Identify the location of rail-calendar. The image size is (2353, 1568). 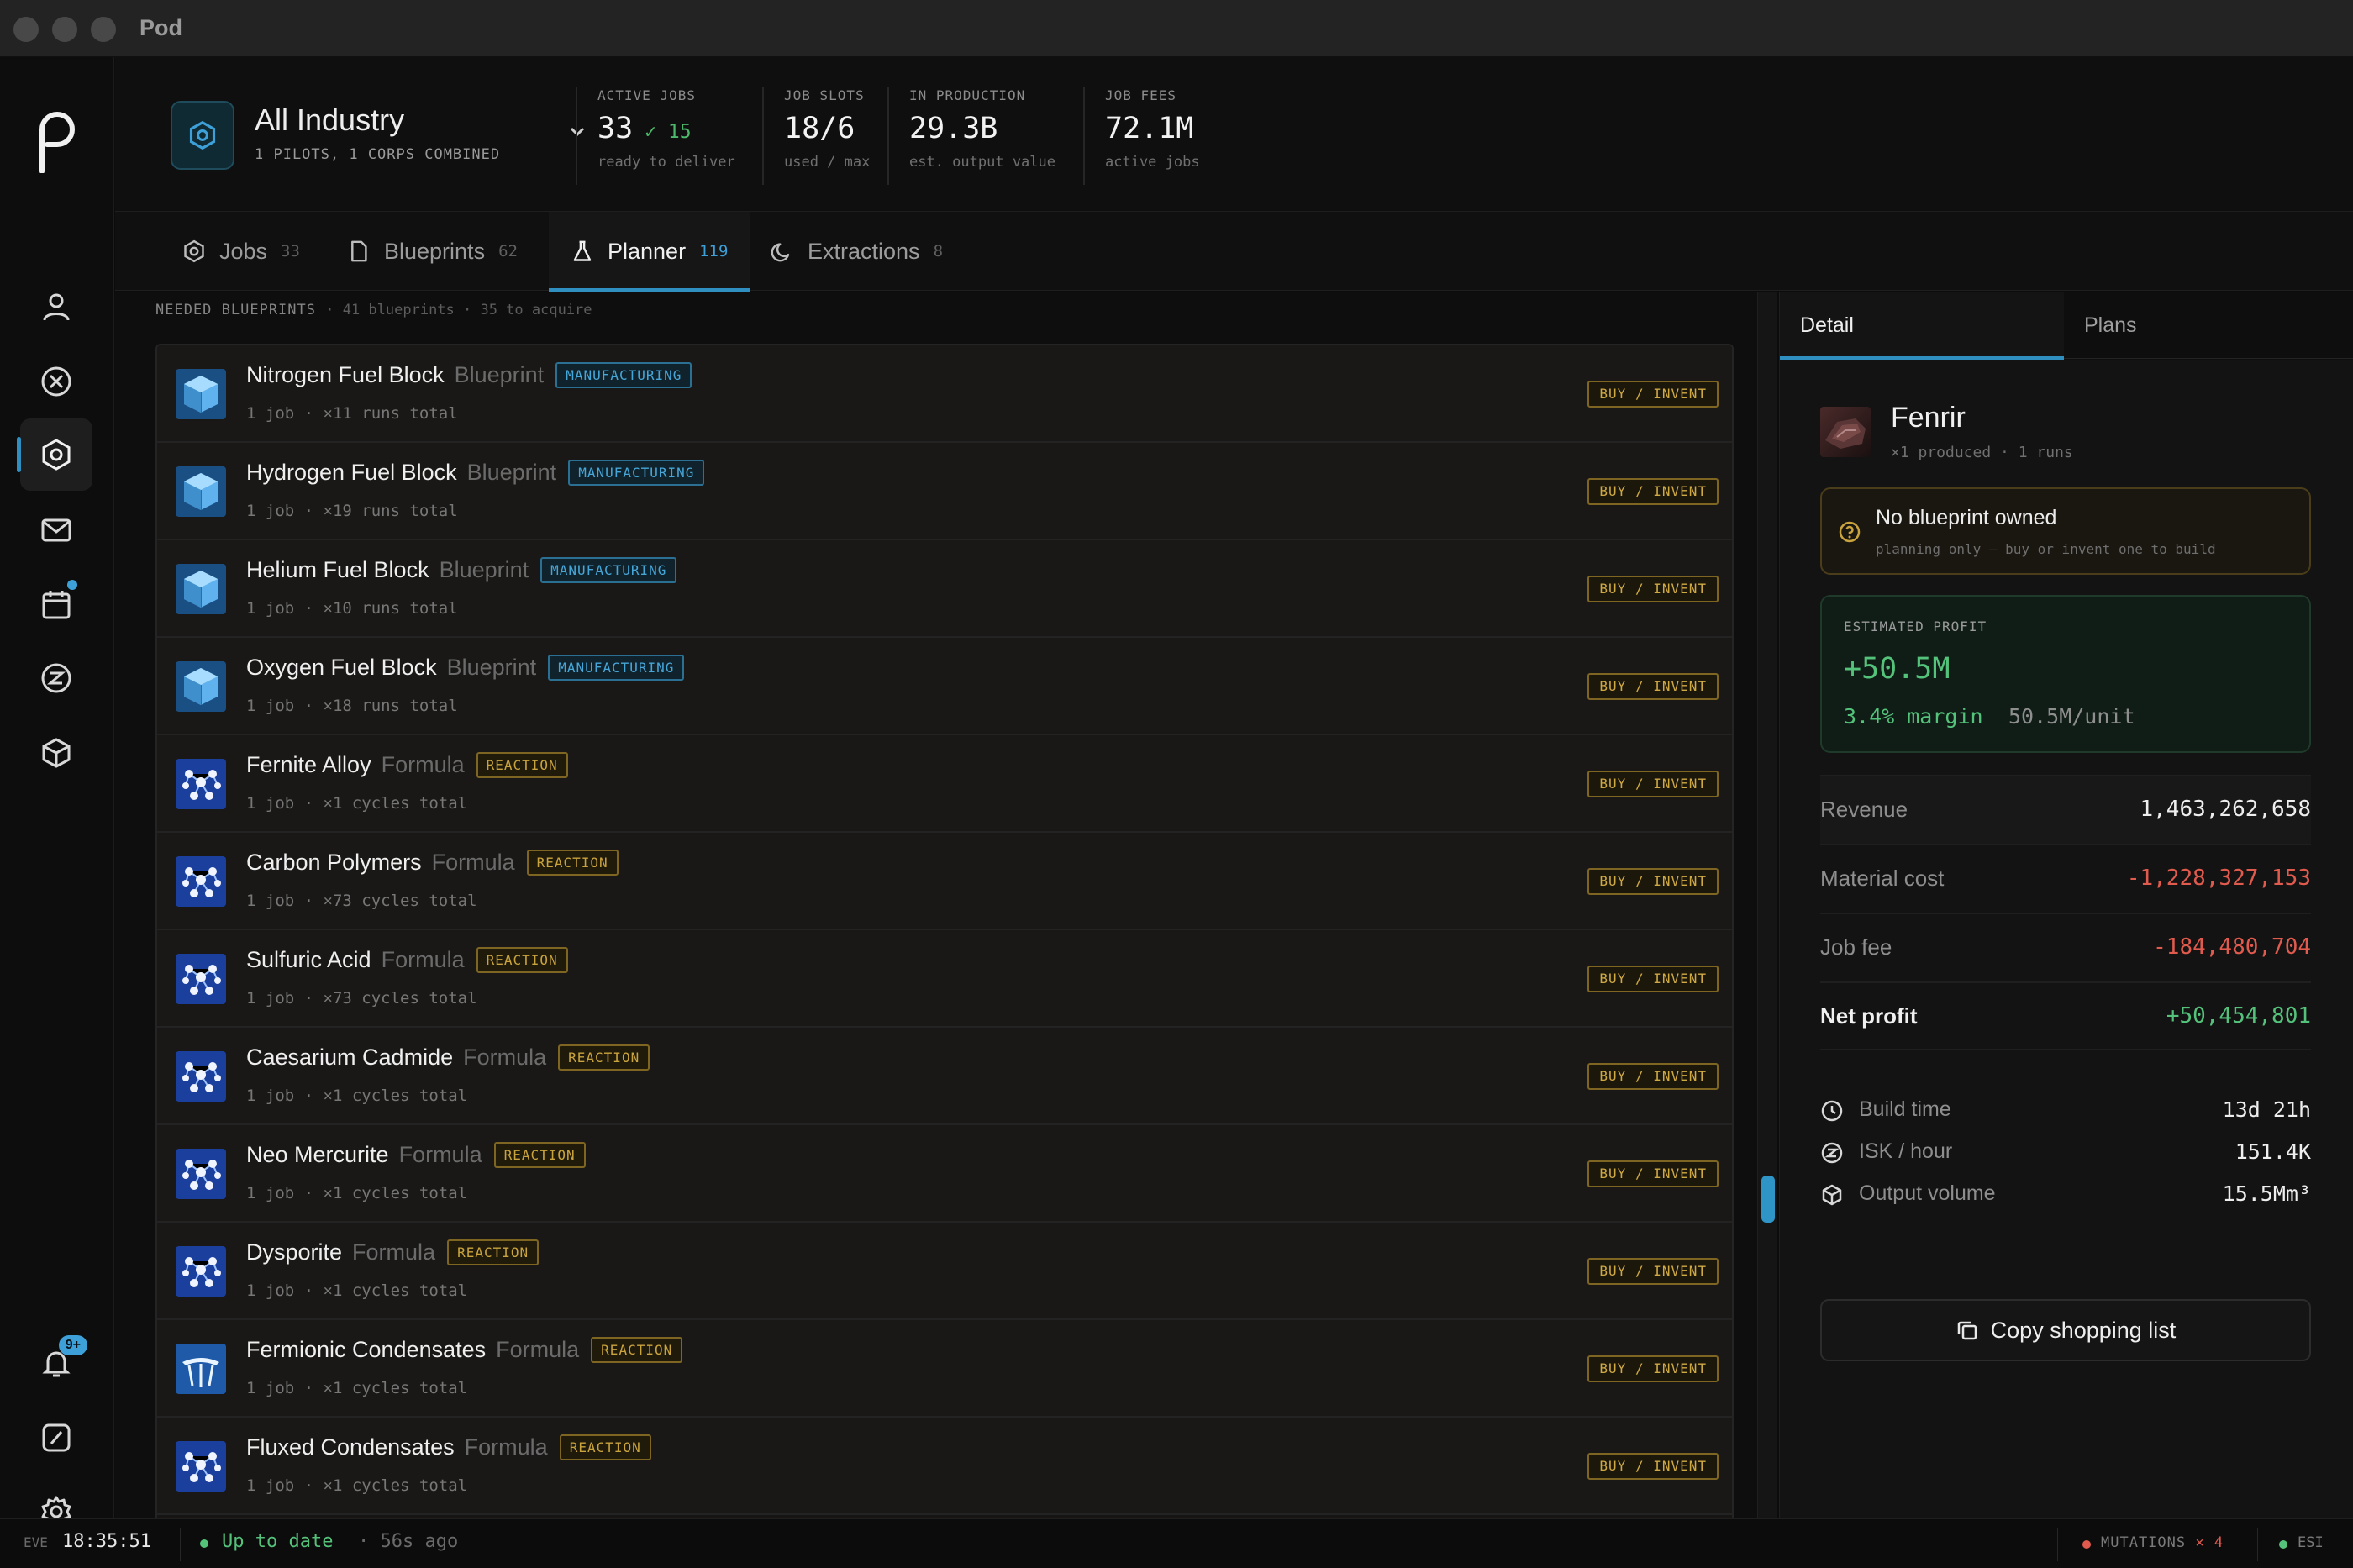
(56, 604).